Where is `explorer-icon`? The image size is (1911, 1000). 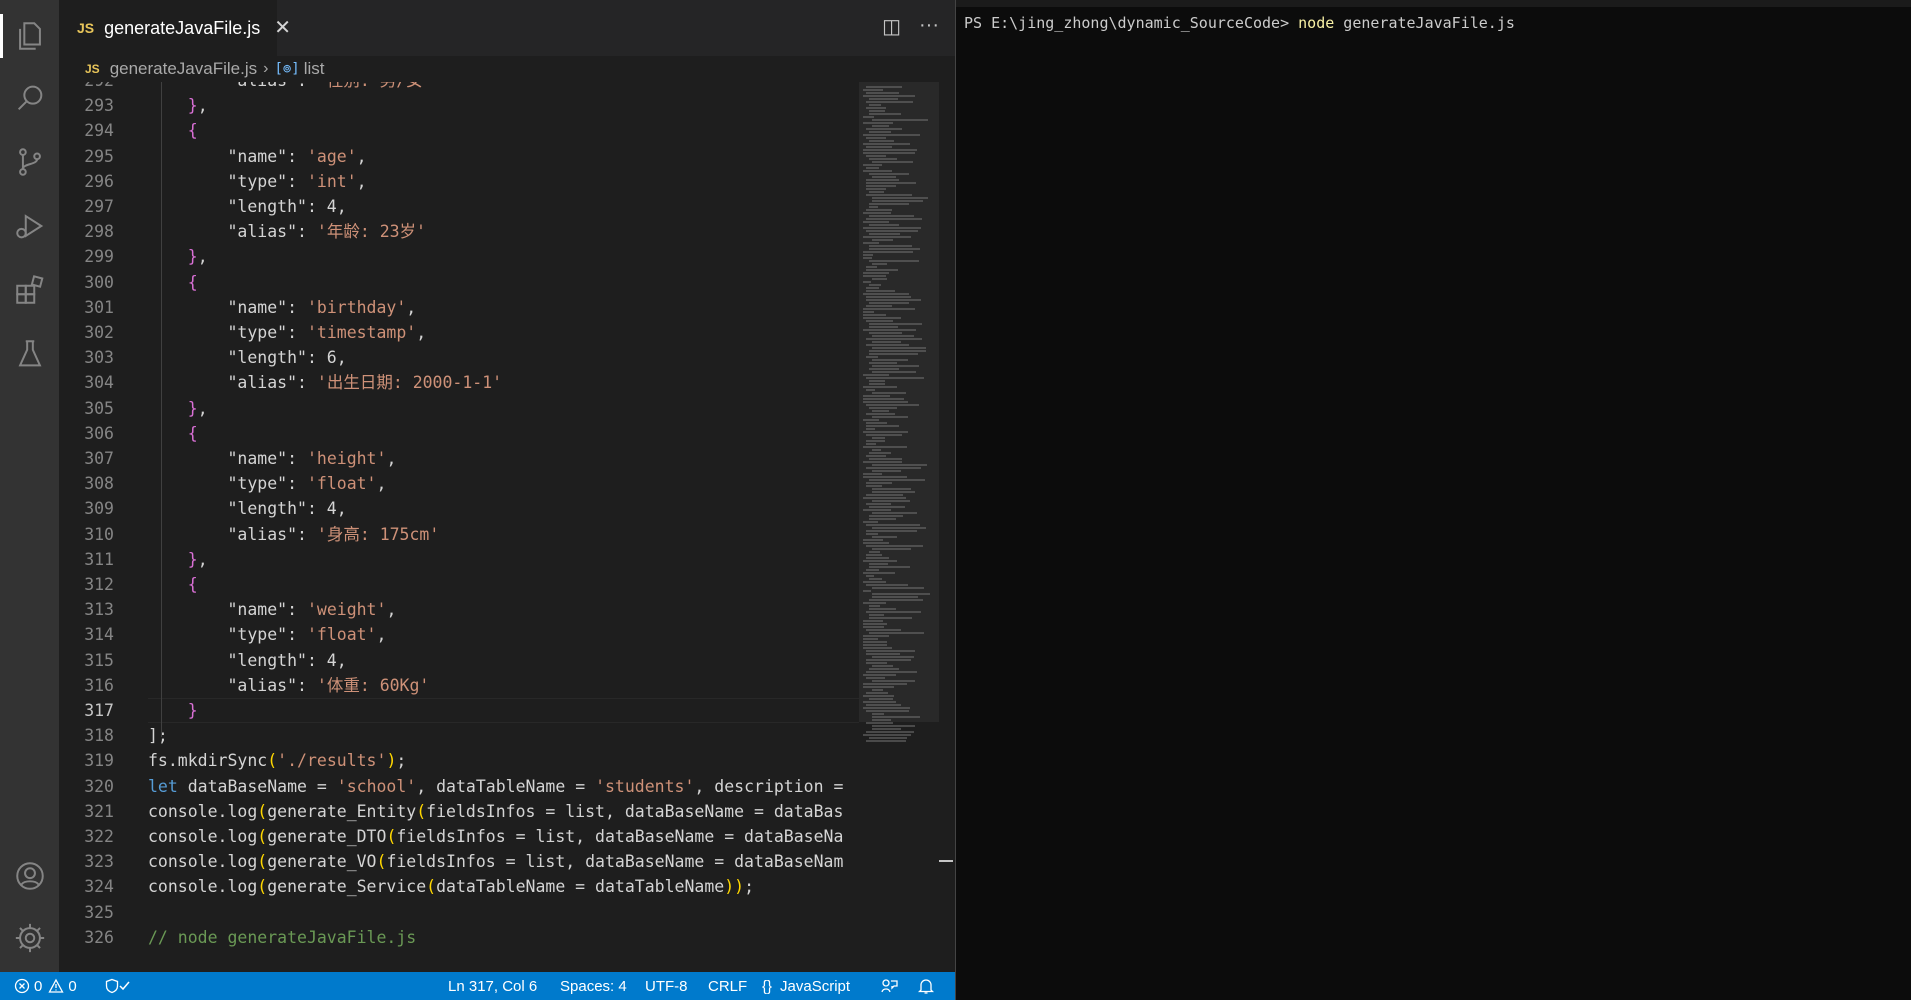 explorer-icon is located at coordinates (29, 36).